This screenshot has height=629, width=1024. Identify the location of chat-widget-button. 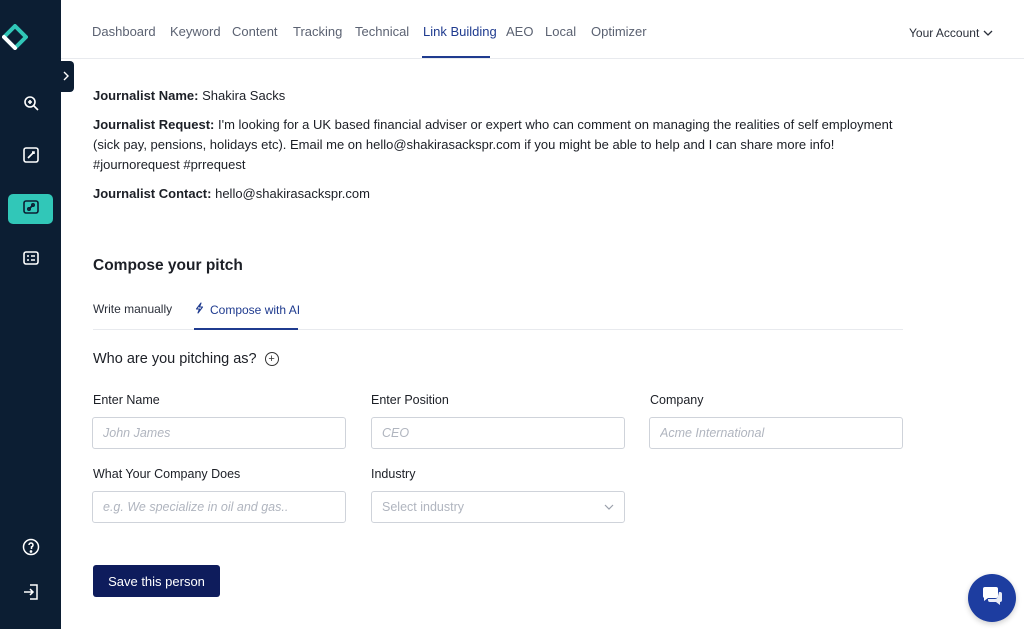
(992, 598).